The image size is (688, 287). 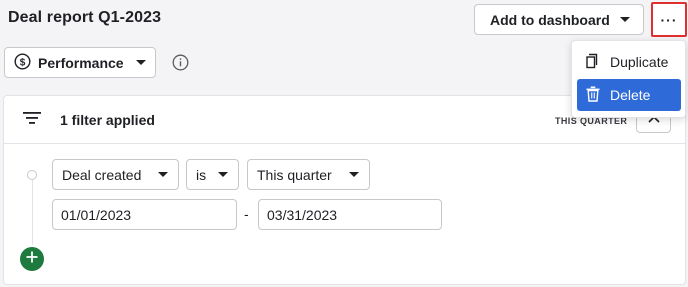 I want to click on dollar-circle-icon: $, so click(x=22, y=62).